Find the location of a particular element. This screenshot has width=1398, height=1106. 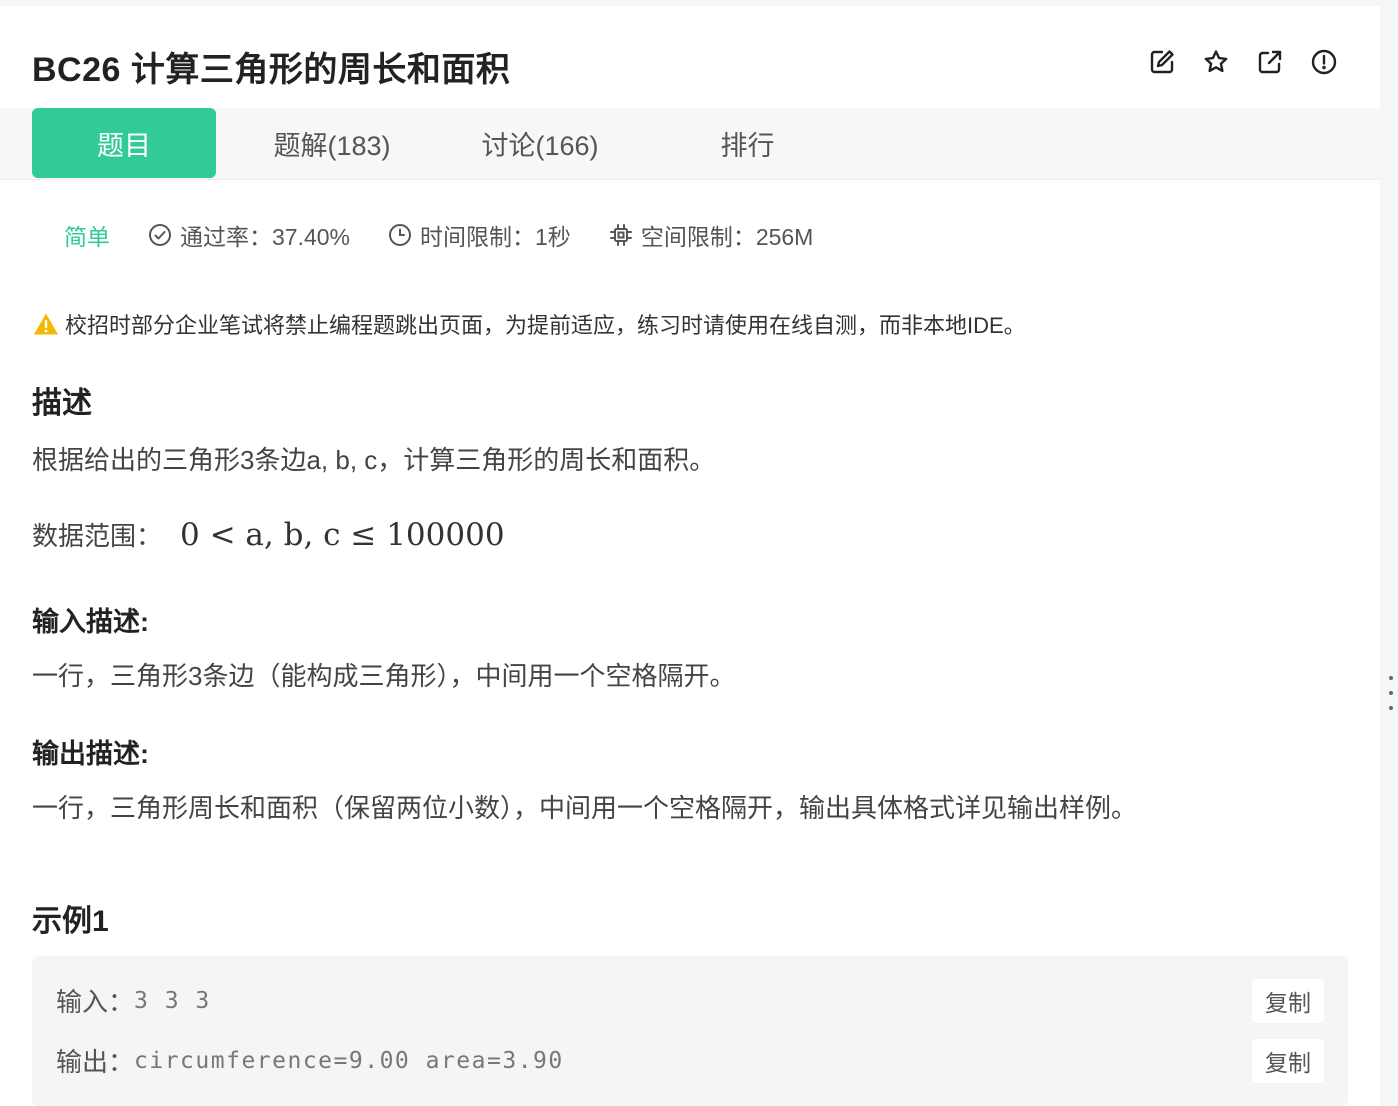

tab-discussion: 讨论(166) is located at coordinates (540, 143).